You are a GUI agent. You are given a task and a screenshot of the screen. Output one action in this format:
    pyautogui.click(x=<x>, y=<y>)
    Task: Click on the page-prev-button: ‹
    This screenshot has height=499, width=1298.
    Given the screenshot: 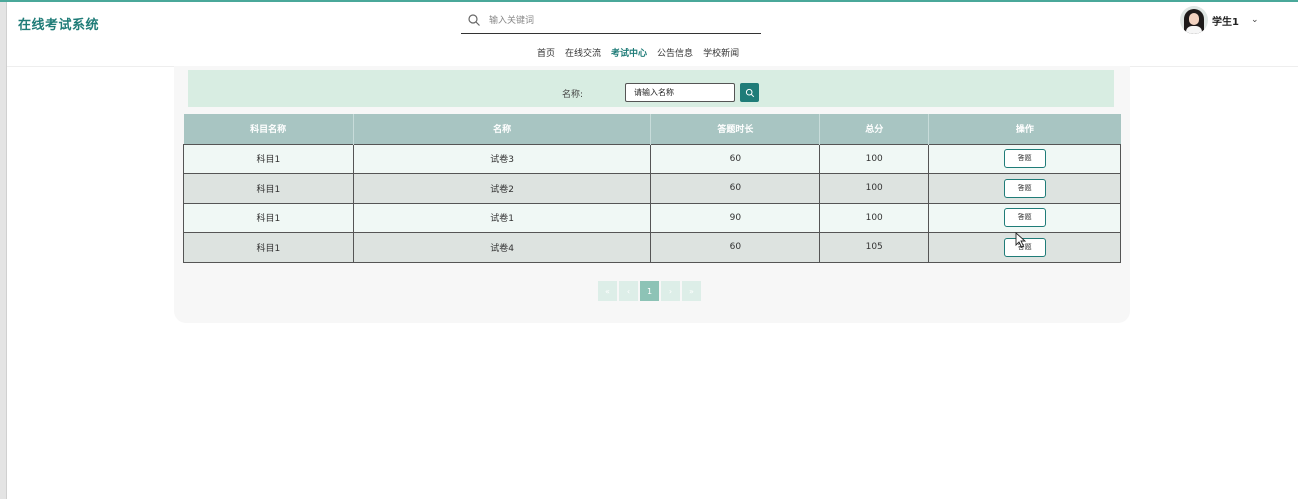 What is the action you would take?
    pyautogui.click(x=628, y=291)
    